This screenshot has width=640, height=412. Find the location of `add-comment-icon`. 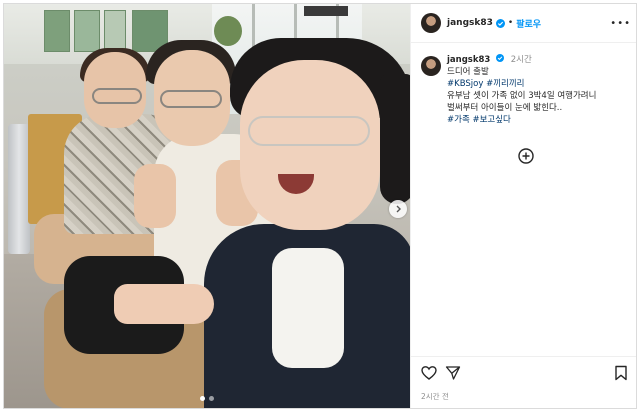

add-comment-icon is located at coordinates (526, 156).